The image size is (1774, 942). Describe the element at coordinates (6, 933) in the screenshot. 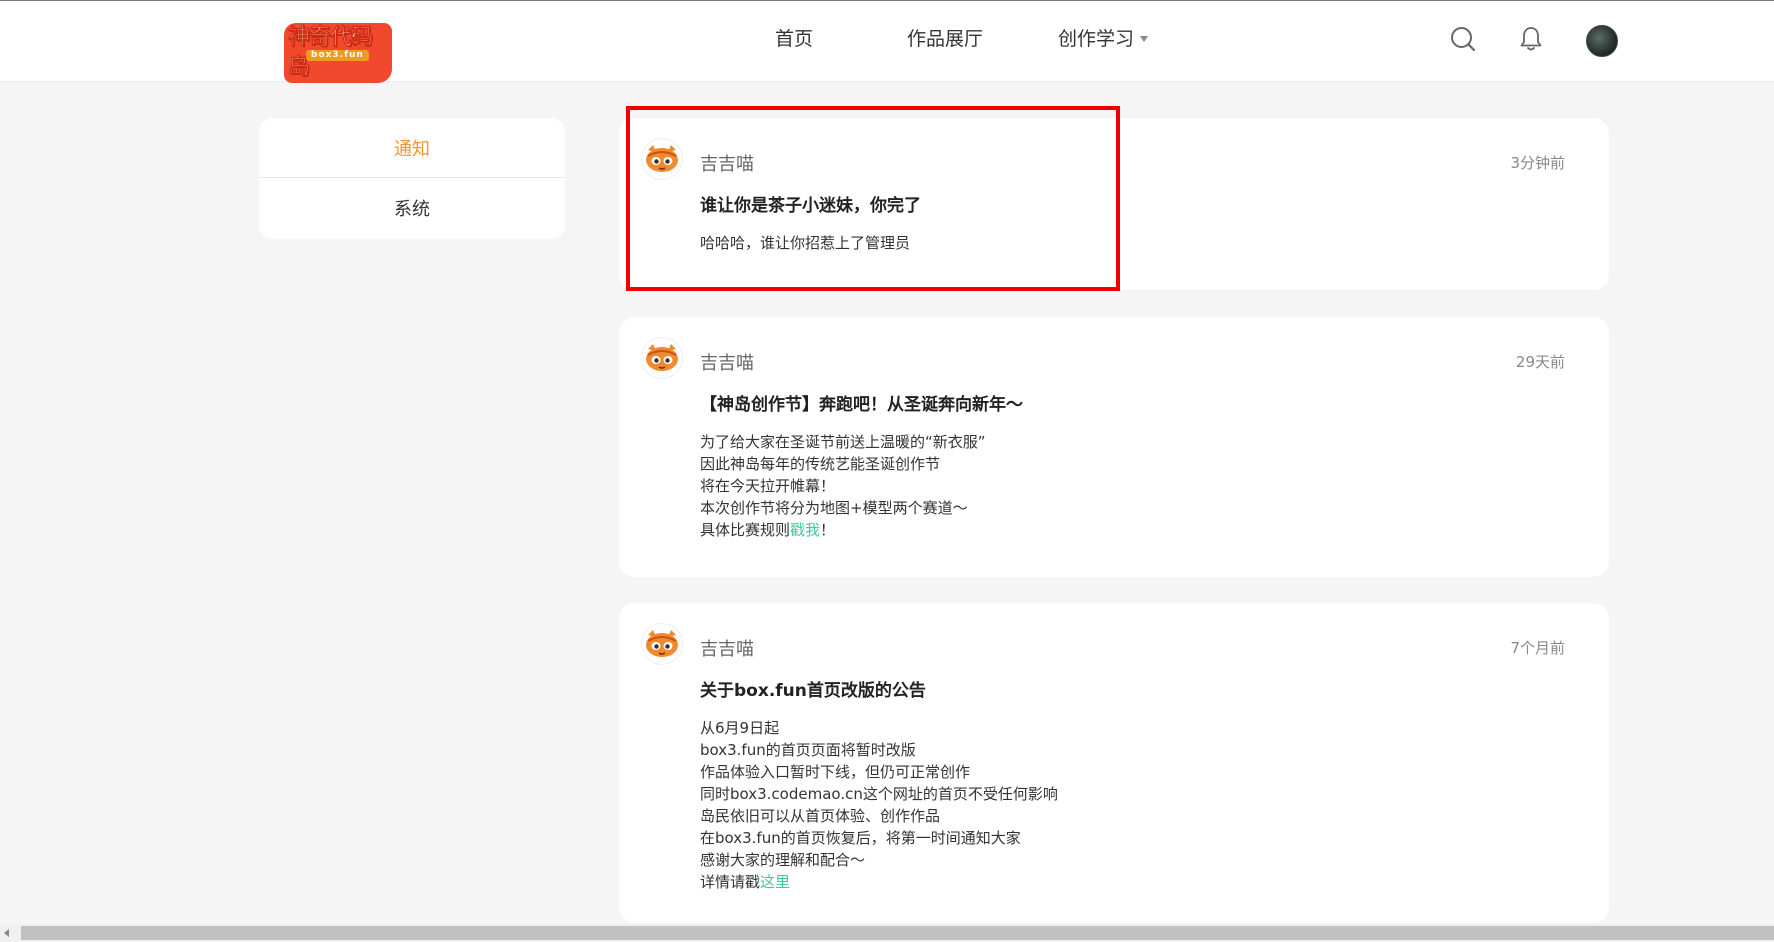

I see `scroll-left-arrow-icon` at that location.